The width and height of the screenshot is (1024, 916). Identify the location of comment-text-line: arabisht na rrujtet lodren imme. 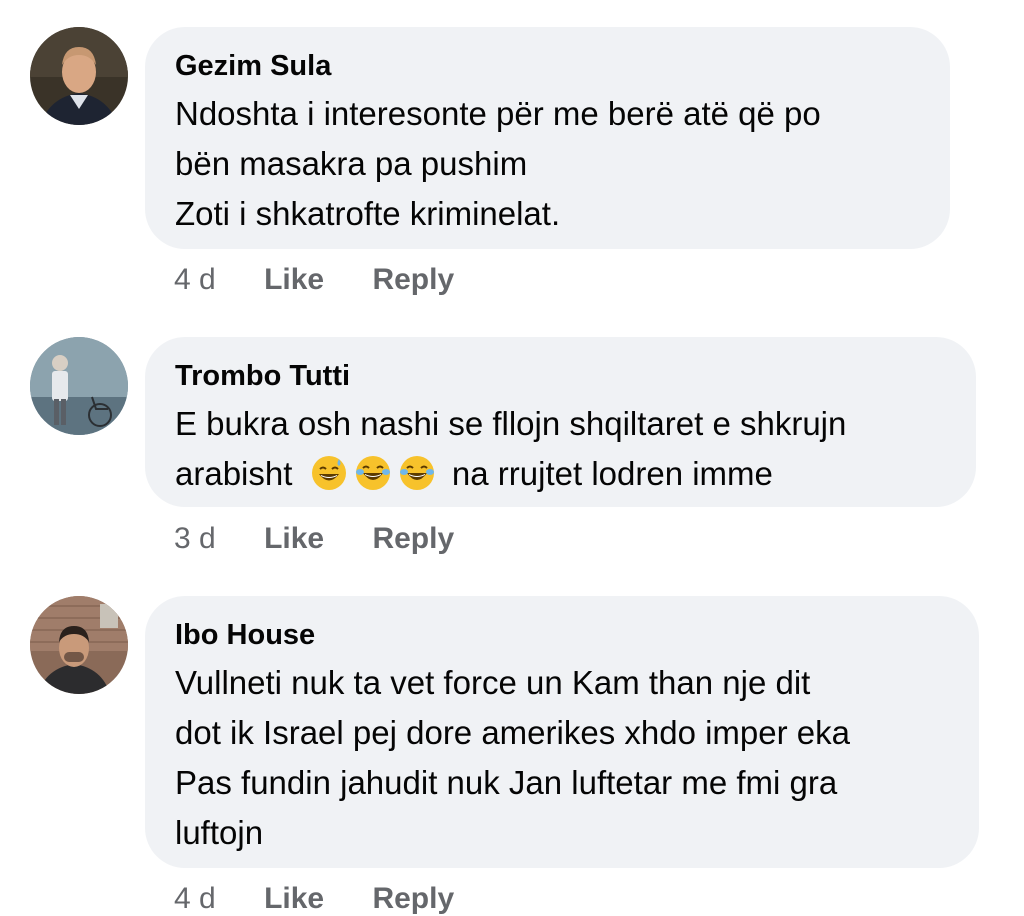
(560, 474).